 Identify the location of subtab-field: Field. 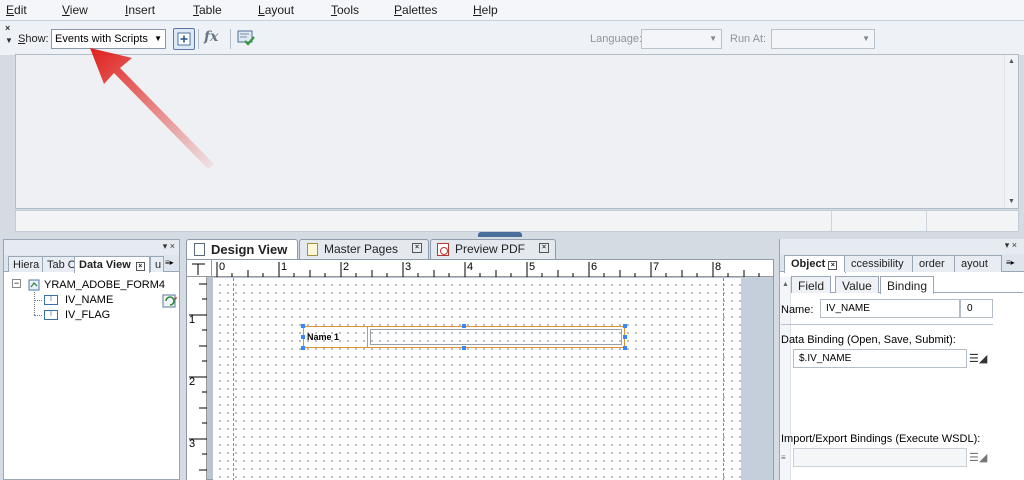
(811, 284).